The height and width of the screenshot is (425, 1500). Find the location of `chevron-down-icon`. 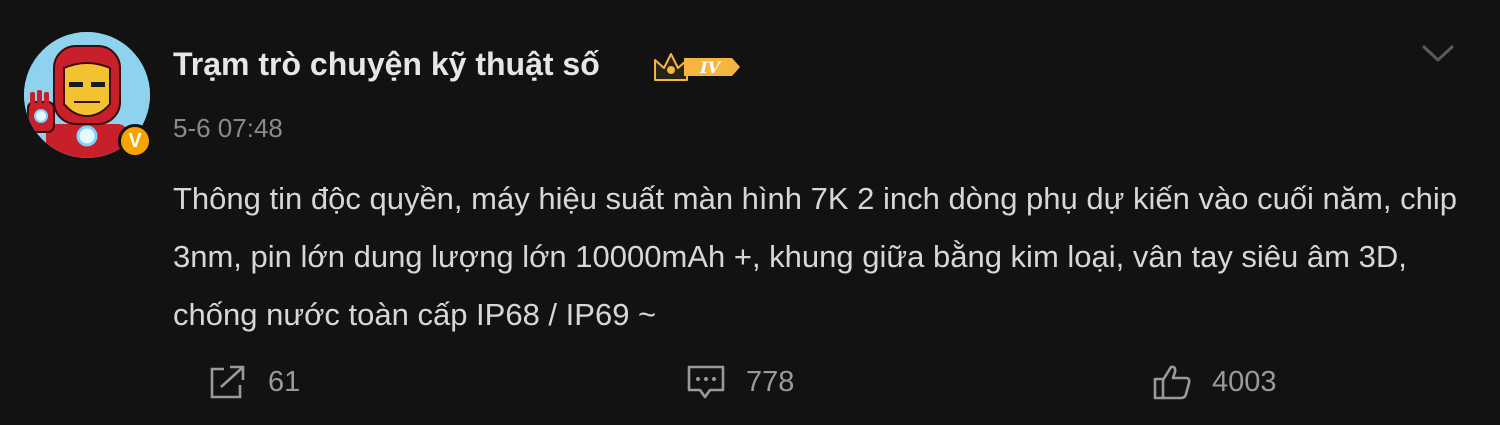

chevron-down-icon is located at coordinates (1438, 53).